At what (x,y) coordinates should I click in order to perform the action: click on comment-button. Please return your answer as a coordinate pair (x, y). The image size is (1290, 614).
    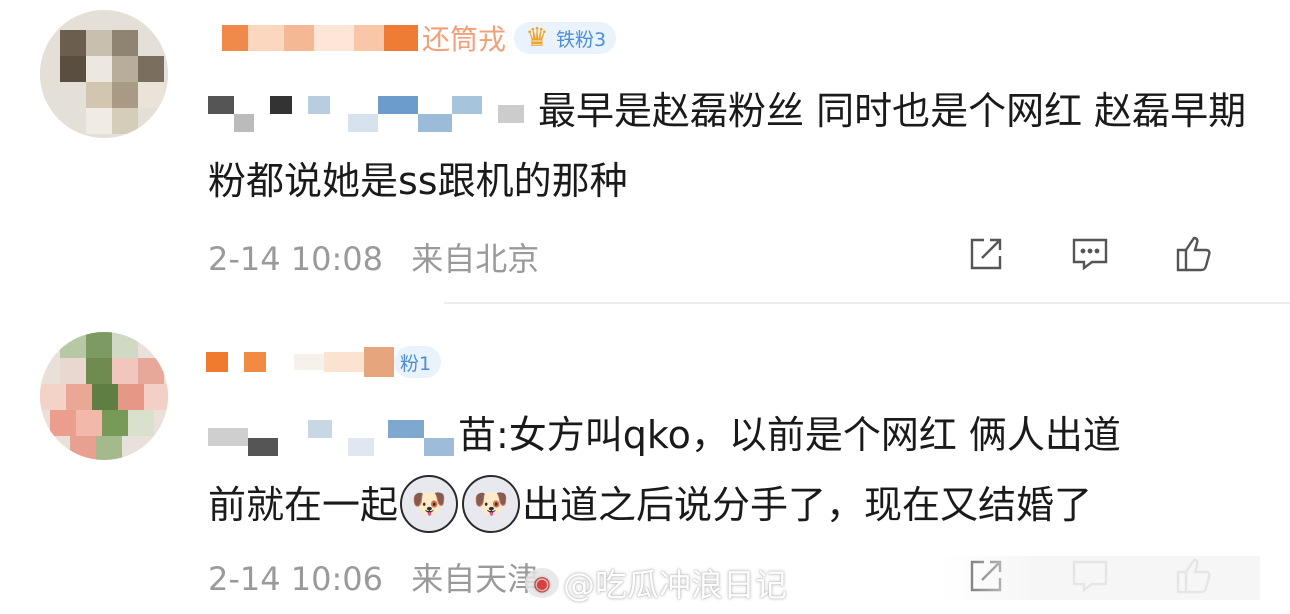
    Looking at the image, I should click on (1090, 254).